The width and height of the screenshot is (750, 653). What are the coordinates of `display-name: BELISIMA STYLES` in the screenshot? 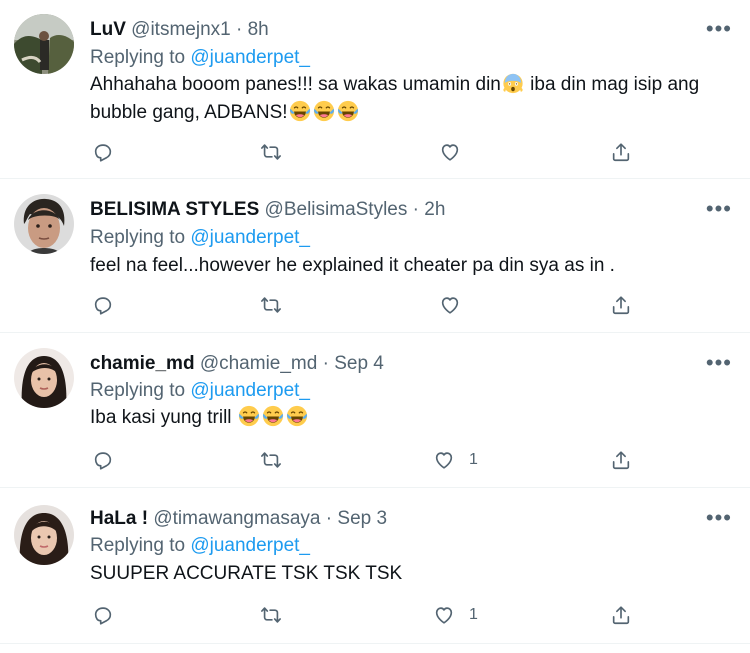 It's located at (174, 209).